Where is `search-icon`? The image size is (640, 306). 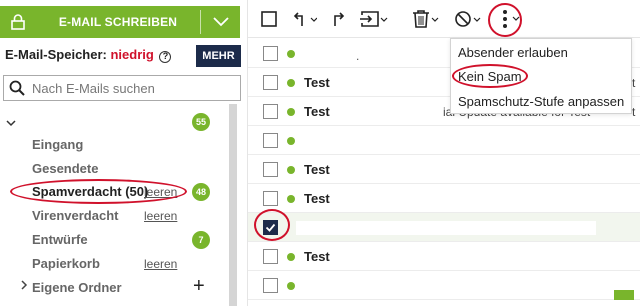 search-icon is located at coordinates (17, 89).